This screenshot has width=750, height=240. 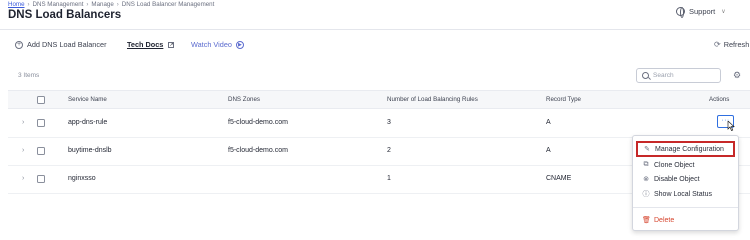 What do you see at coordinates (102, 4) in the screenshot?
I see `breadcrumb-manage: Manage` at bounding box center [102, 4].